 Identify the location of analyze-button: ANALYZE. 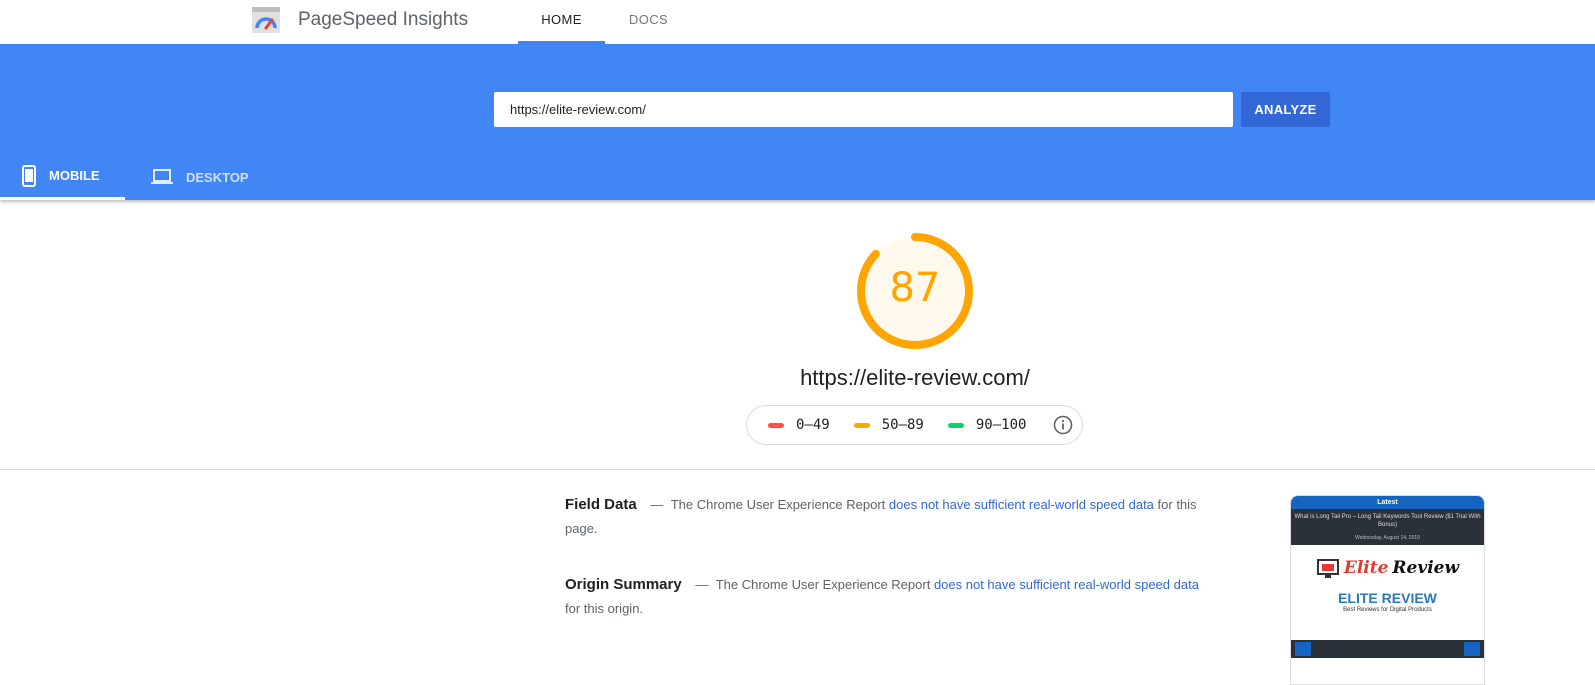
(1285, 109).